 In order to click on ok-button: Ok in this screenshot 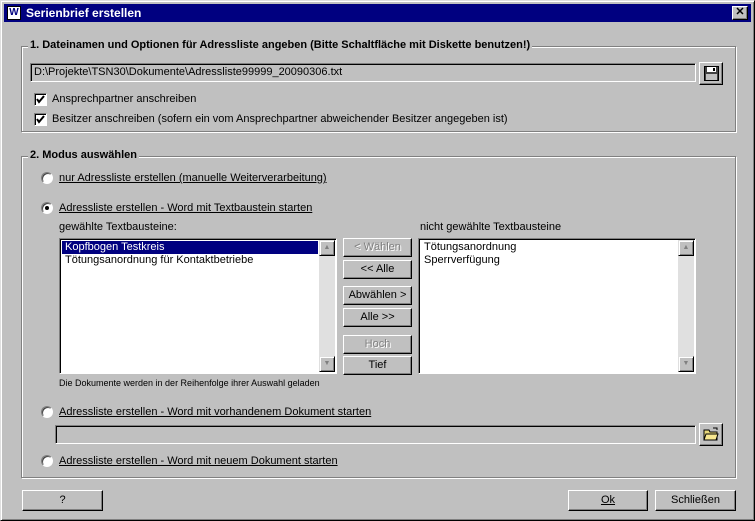, I will do `click(608, 500)`.